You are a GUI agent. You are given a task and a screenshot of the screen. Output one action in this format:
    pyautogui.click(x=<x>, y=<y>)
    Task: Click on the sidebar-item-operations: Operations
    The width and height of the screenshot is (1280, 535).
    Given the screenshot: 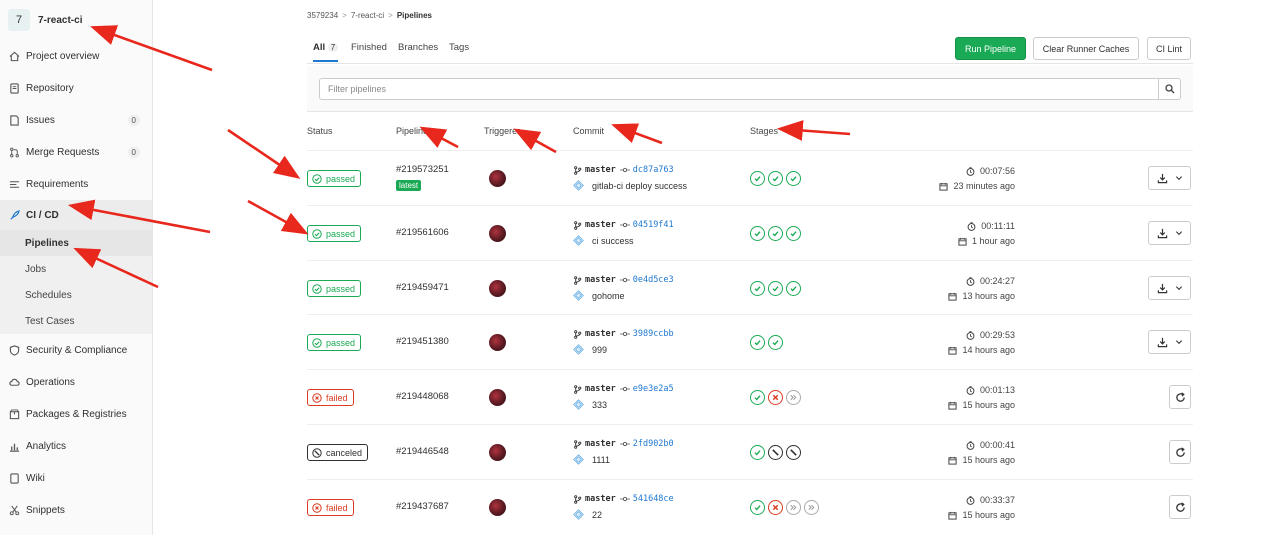 What is the action you would take?
    pyautogui.click(x=76, y=382)
    